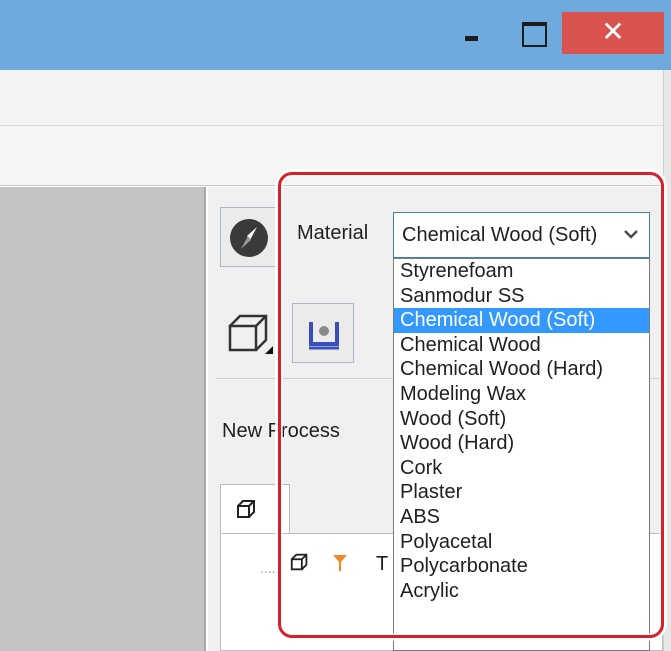 This screenshot has width=671, height=651. I want to click on compass-icon, so click(249, 238).